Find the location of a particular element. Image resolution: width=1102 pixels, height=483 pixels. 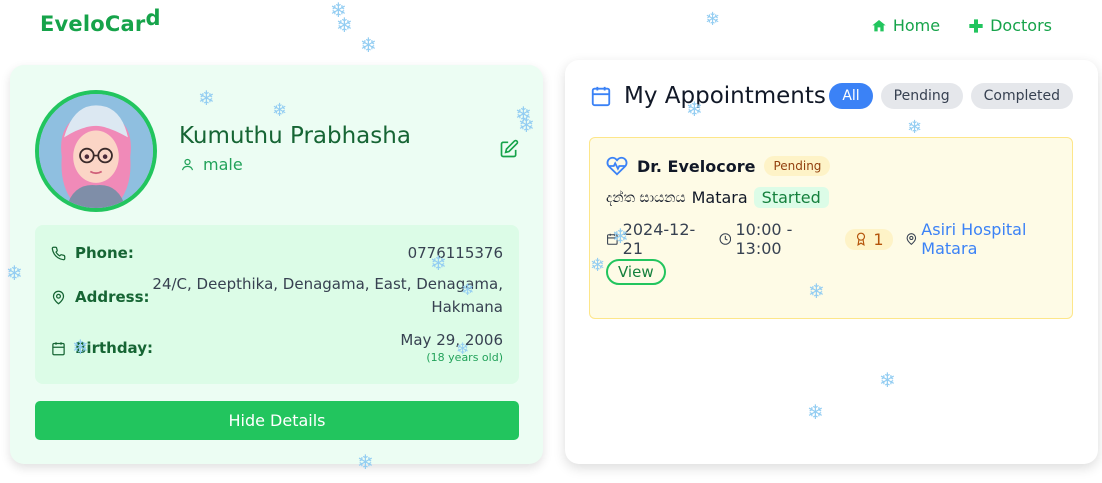

queue-number: 1 is located at coordinates (878, 239).